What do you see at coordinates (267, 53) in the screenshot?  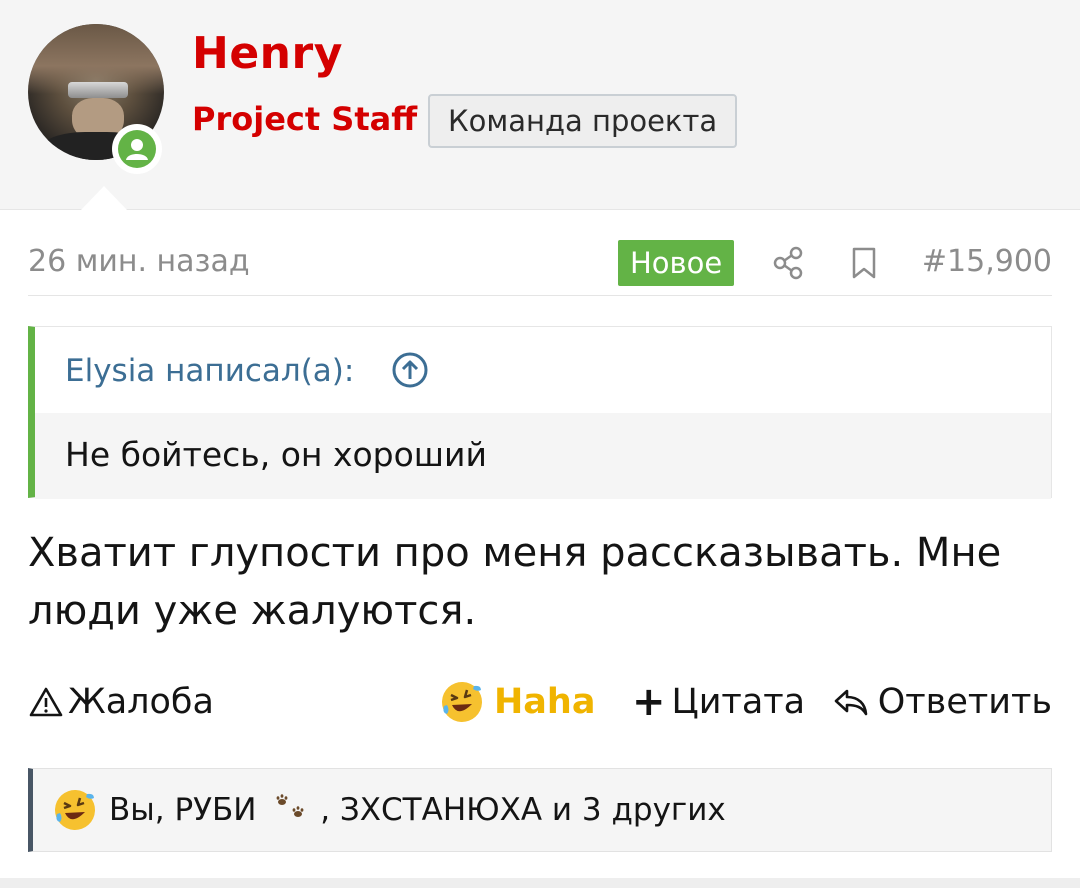 I see `username: Henry` at bounding box center [267, 53].